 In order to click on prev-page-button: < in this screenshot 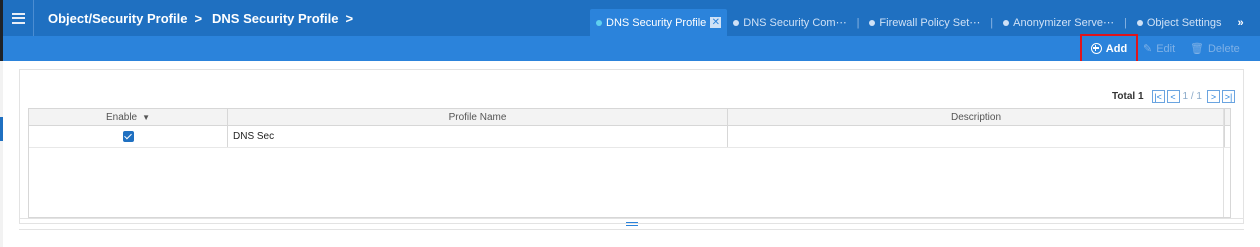, I will do `click(1173, 96)`.